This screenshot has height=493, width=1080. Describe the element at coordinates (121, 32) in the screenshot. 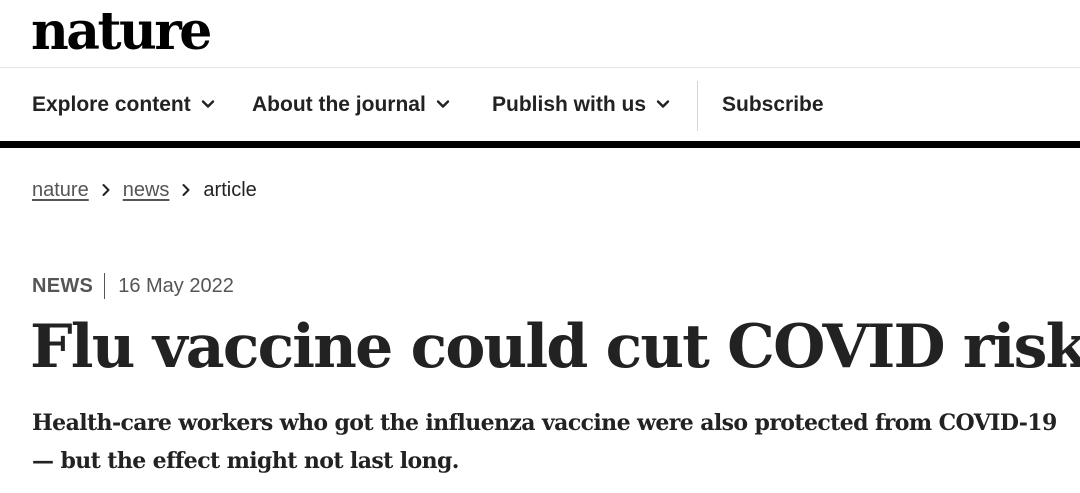

I see `nature-logo: nature` at that location.